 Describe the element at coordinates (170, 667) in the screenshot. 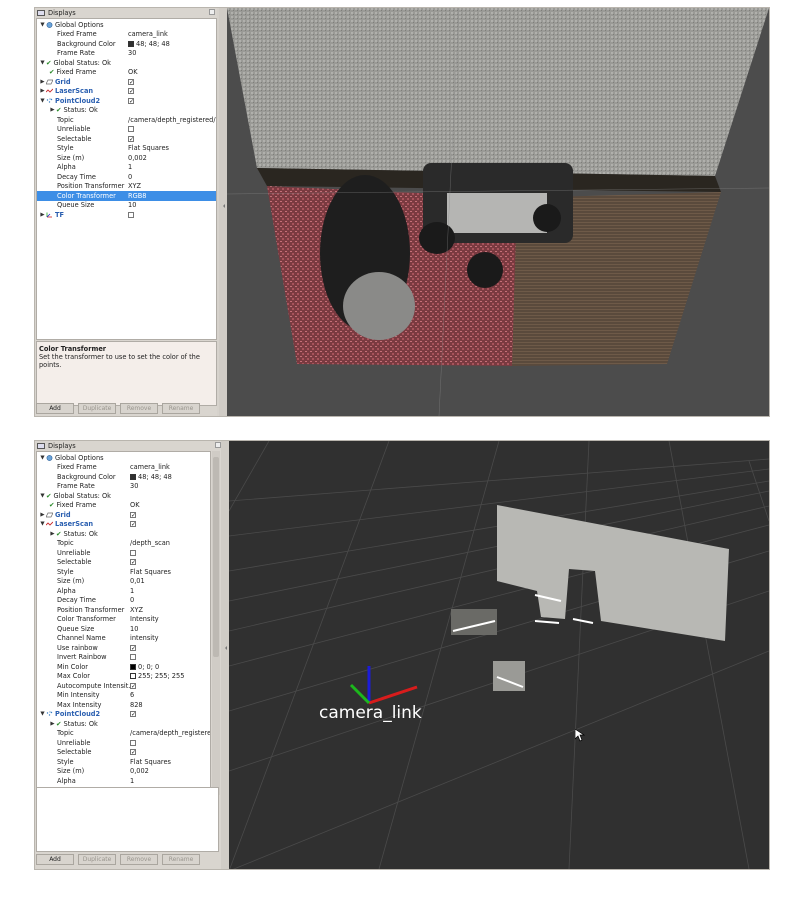

I see `color-value: 0; 0; 0` at that location.